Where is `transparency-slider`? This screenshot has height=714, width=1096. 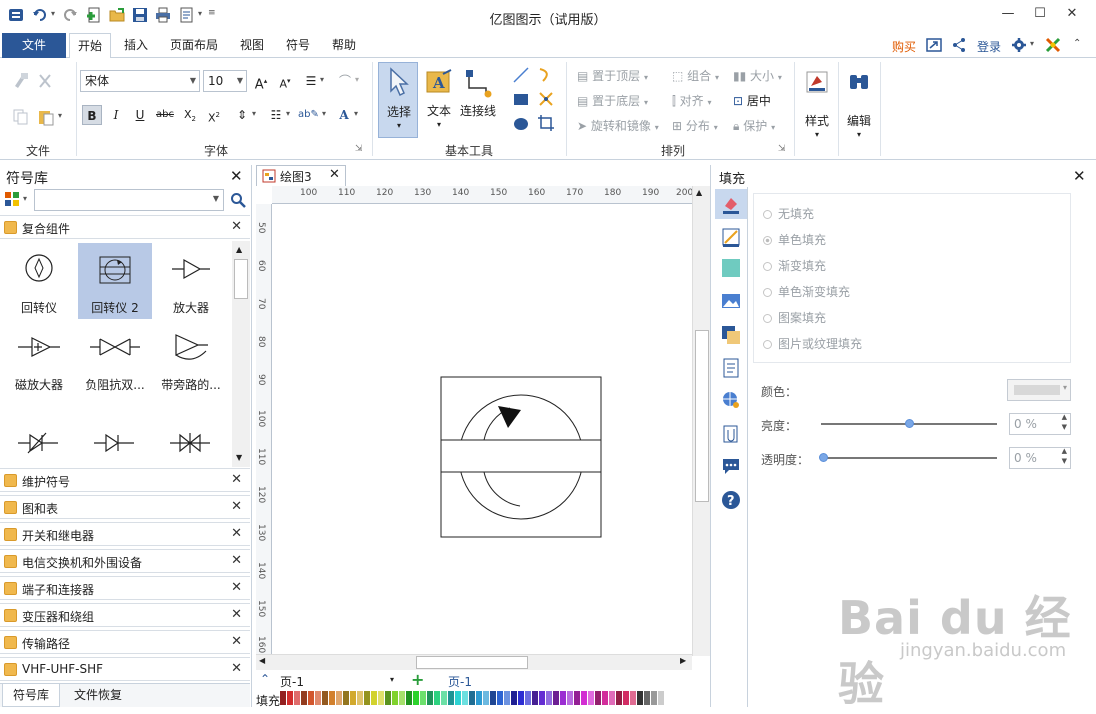 transparency-slider is located at coordinates (909, 458).